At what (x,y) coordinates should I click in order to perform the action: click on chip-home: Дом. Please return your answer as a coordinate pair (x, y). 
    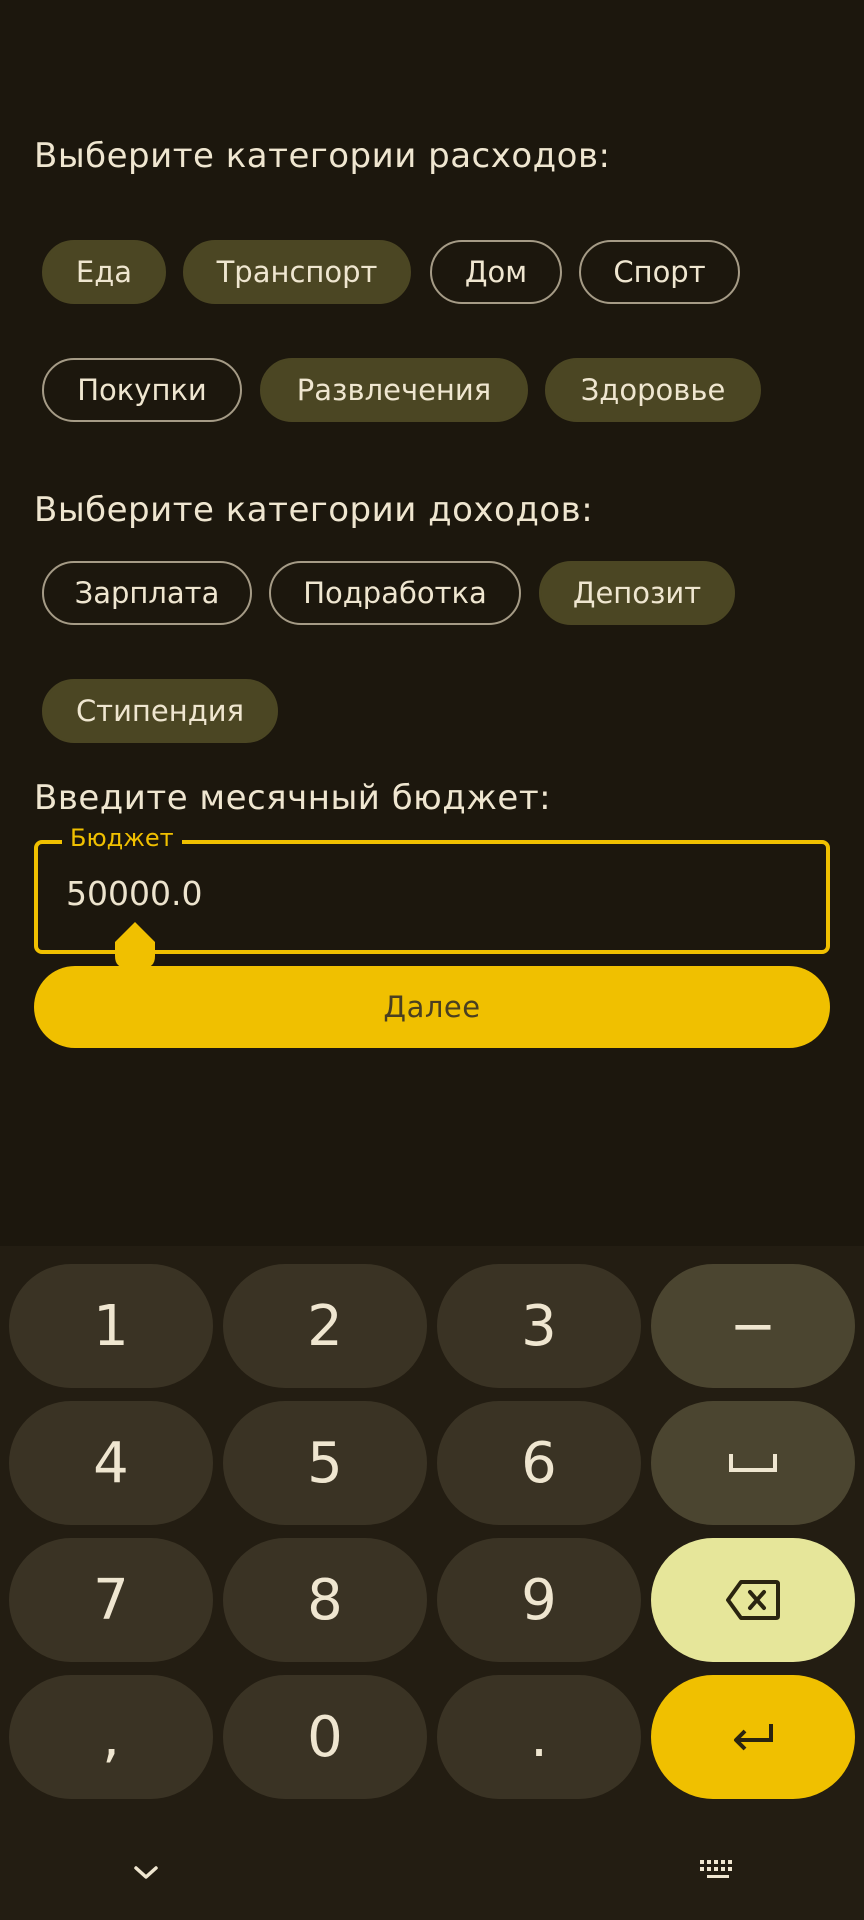
    Looking at the image, I should click on (496, 272).